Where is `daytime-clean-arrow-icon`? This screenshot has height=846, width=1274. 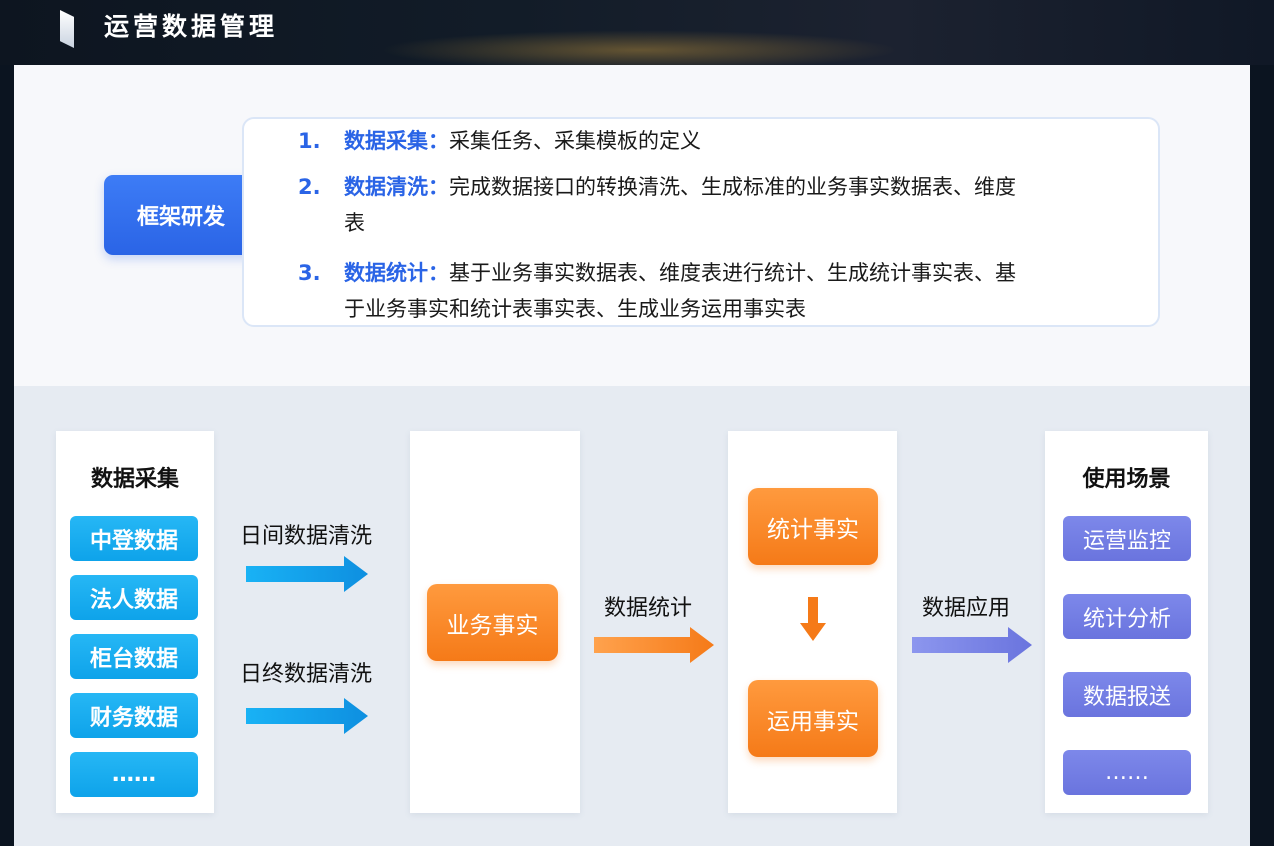
daytime-clean-arrow-icon is located at coordinates (307, 574).